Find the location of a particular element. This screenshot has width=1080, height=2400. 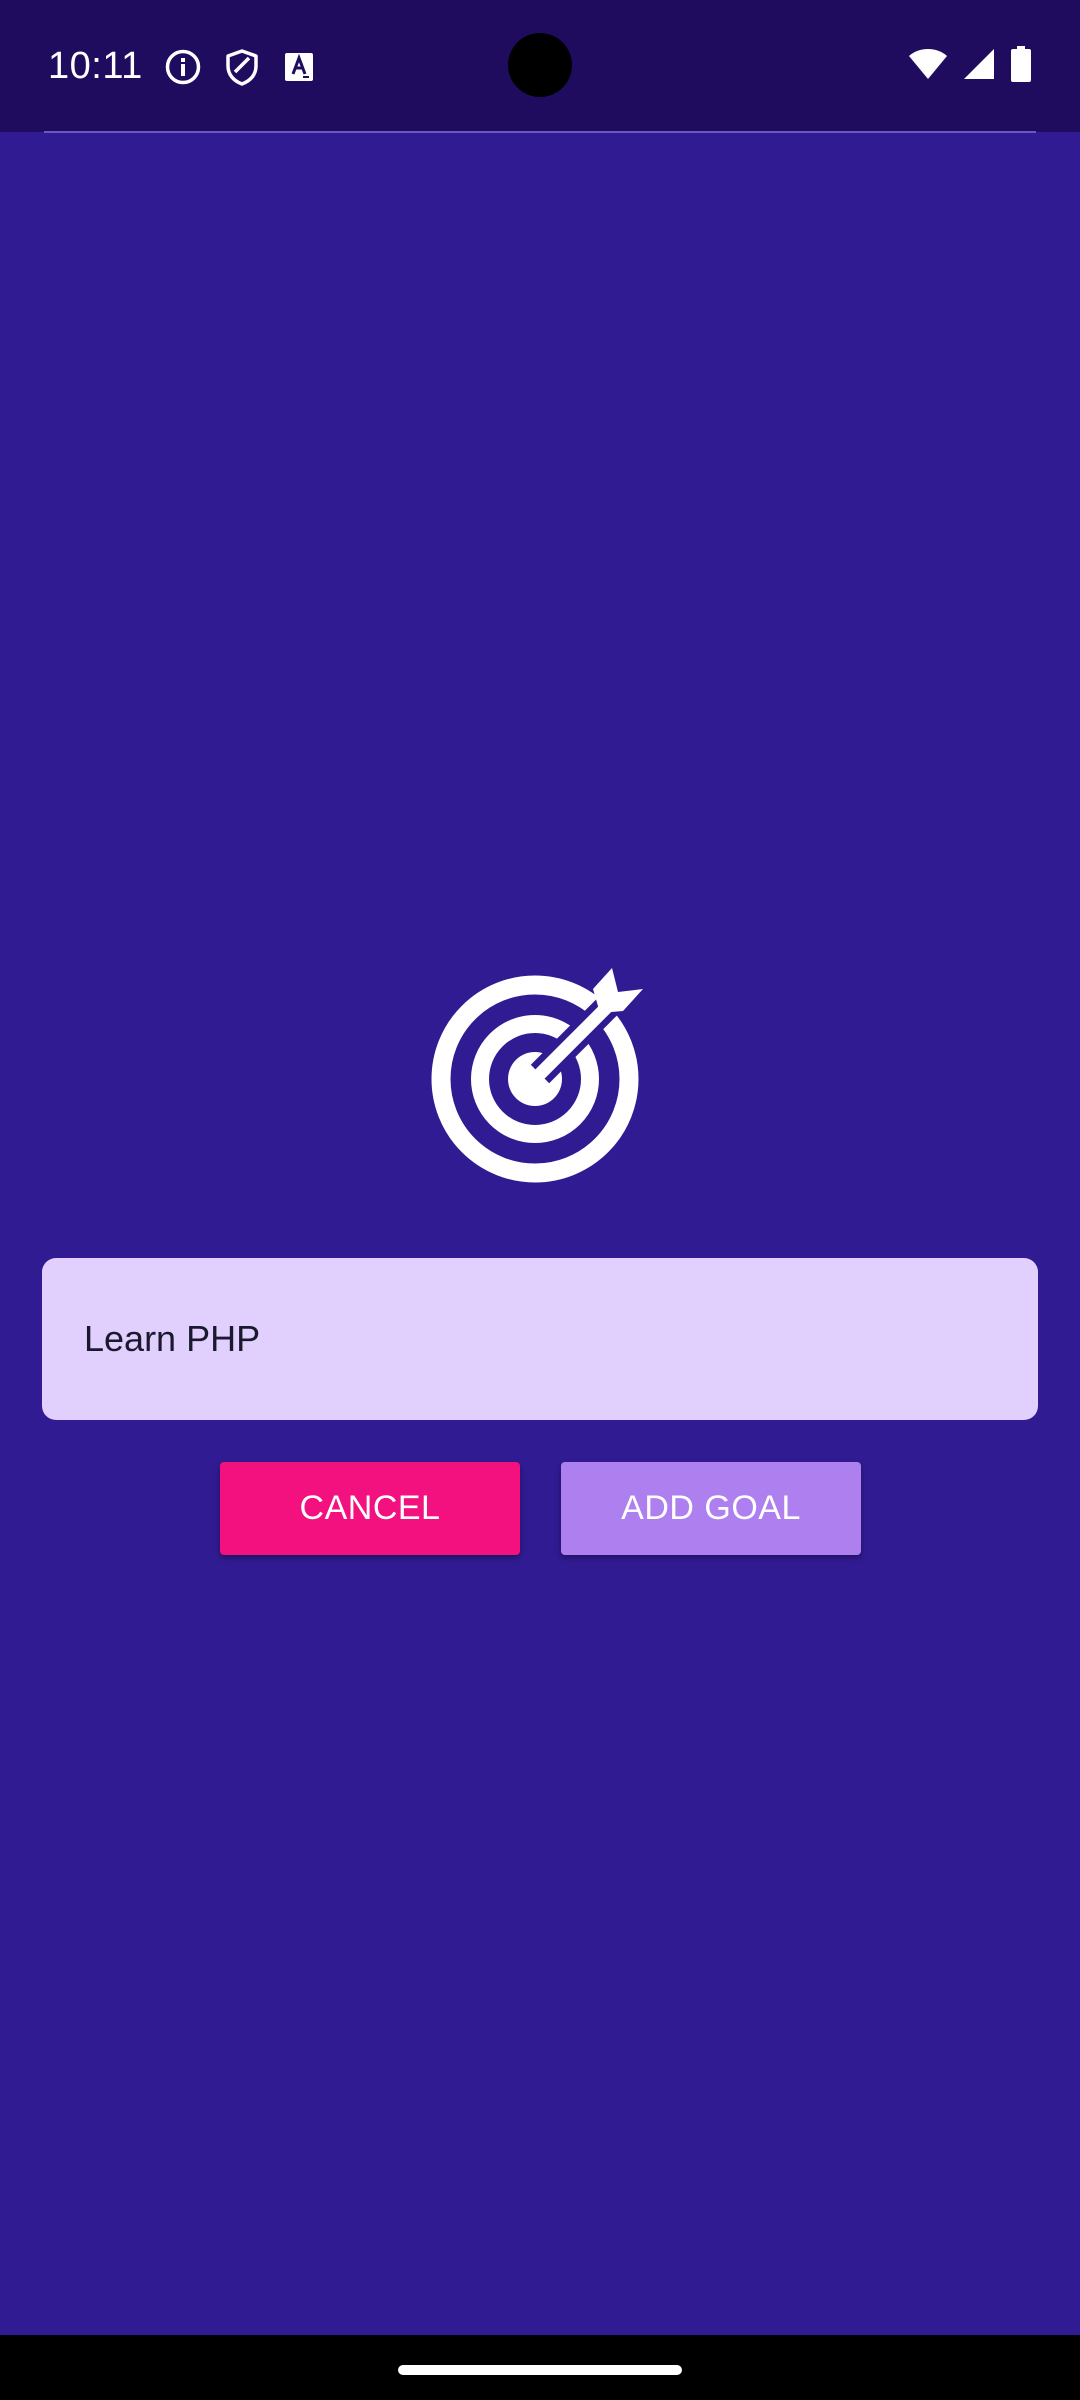

add-goal-button-label: ADD GOAL is located at coordinates (711, 1508).